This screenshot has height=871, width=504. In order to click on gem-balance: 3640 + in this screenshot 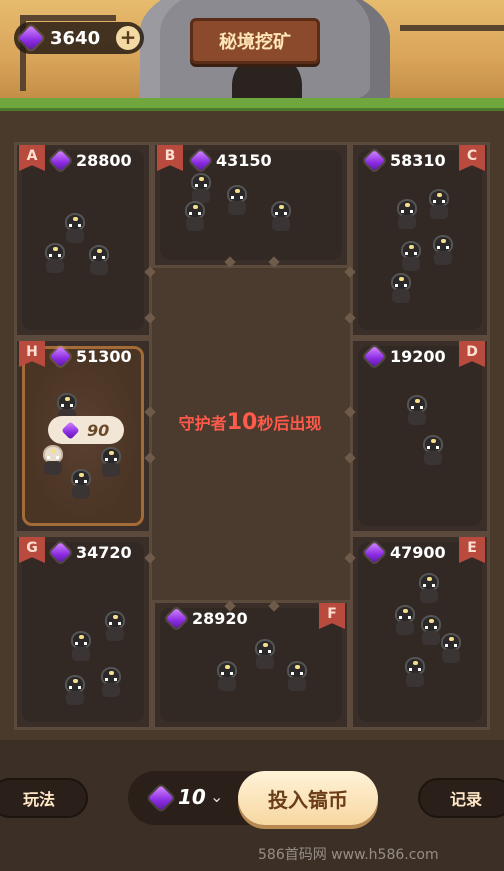, I will do `click(79, 38)`.